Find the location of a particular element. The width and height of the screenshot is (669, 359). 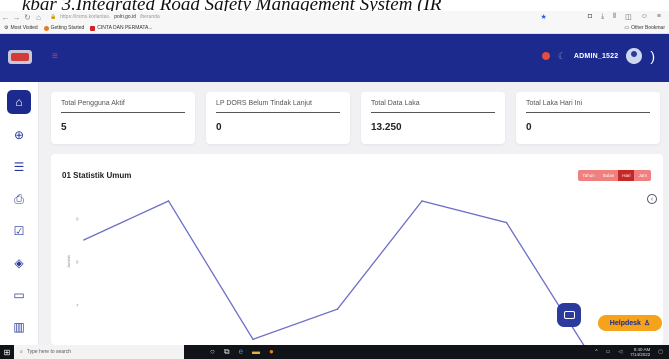

time-filter-group: Tahun Bulan Hari Jam is located at coordinates (614, 175).